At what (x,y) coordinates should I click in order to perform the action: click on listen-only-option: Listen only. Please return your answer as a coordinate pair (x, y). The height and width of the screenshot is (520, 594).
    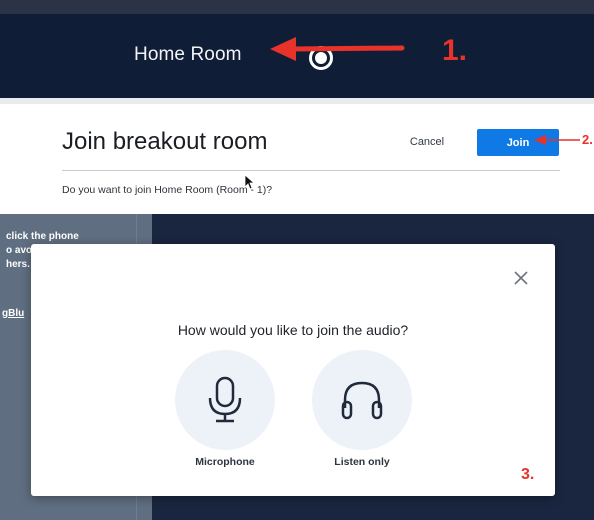
    Looking at the image, I should click on (362, 418).